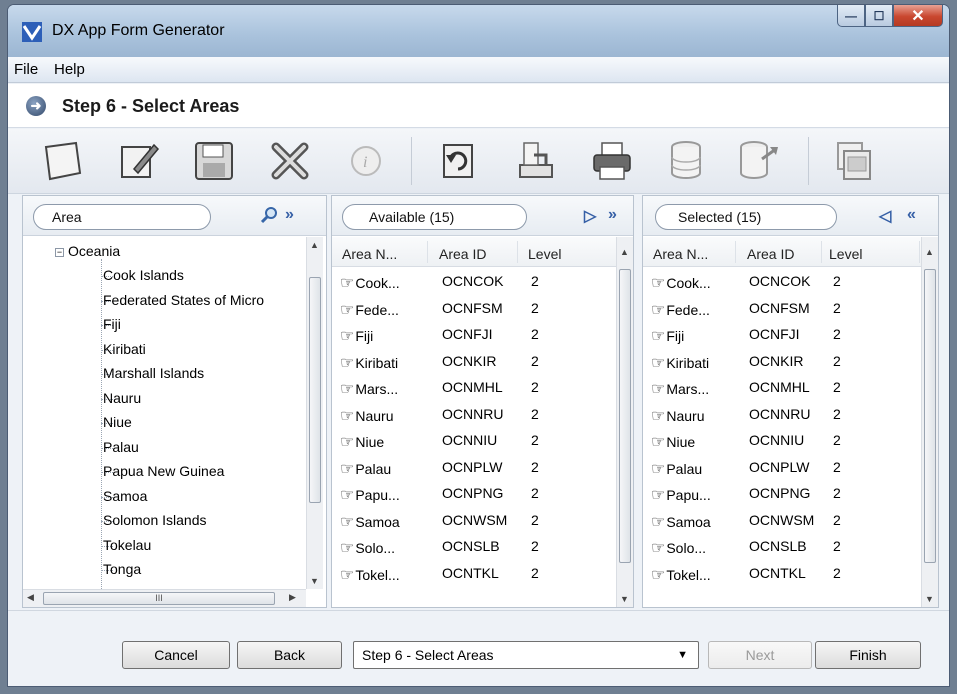  What do you see at coordinates (911, 215) in the screenshot?
I see `remove-all-icon: «` at bounding box center [911, 215].